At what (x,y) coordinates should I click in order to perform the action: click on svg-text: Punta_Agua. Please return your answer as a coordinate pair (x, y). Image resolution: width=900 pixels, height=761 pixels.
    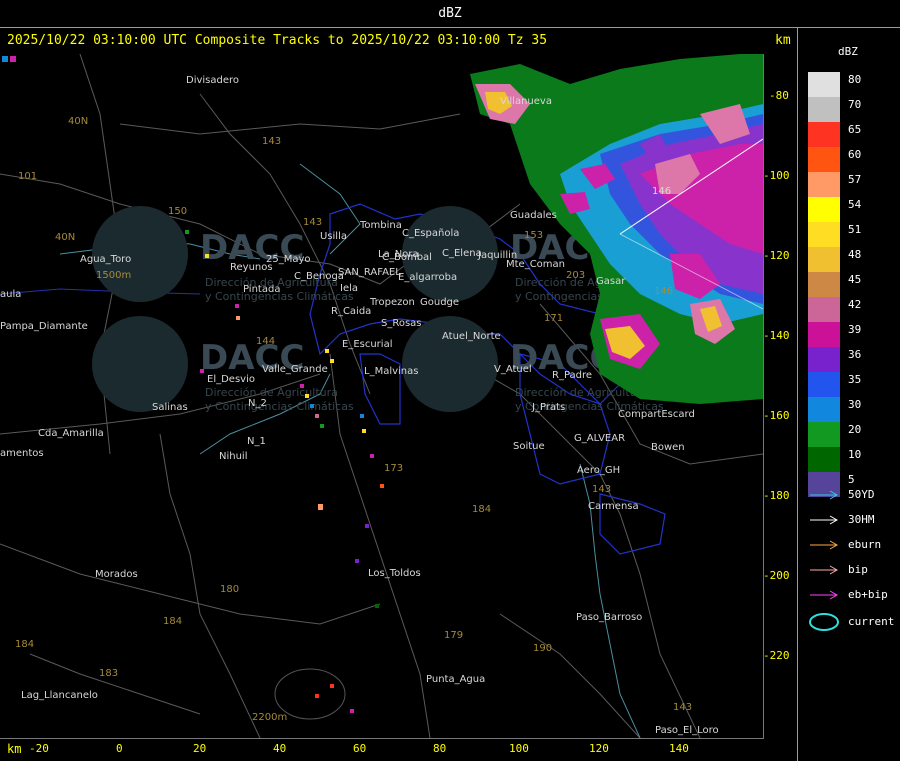
    Looking at the image, I should click on (455, 679).